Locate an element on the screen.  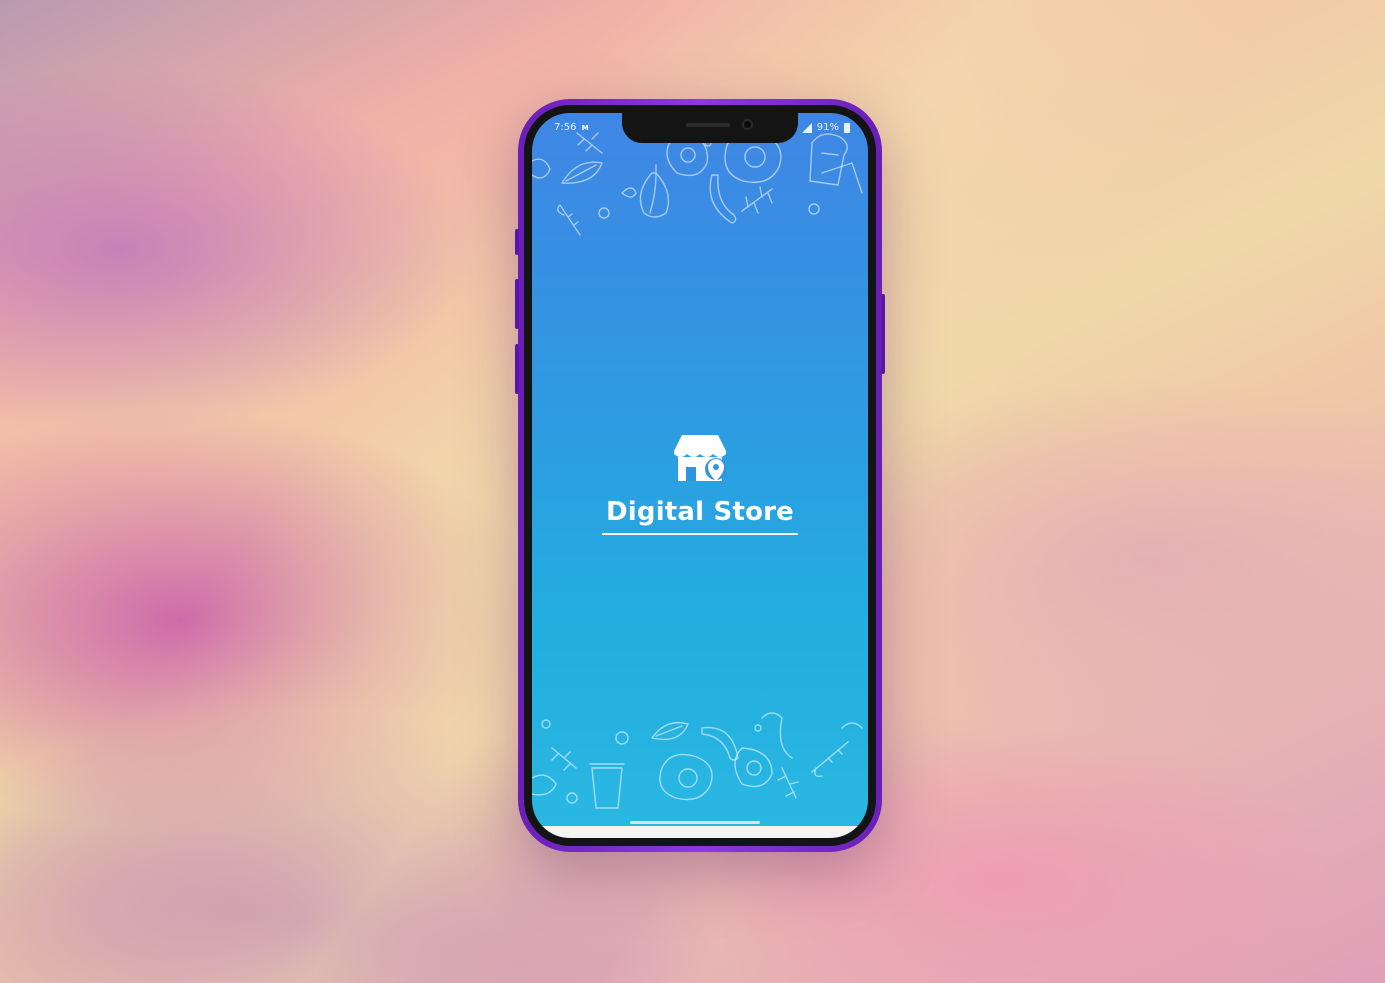
notch is located at coordinates (710, 128).